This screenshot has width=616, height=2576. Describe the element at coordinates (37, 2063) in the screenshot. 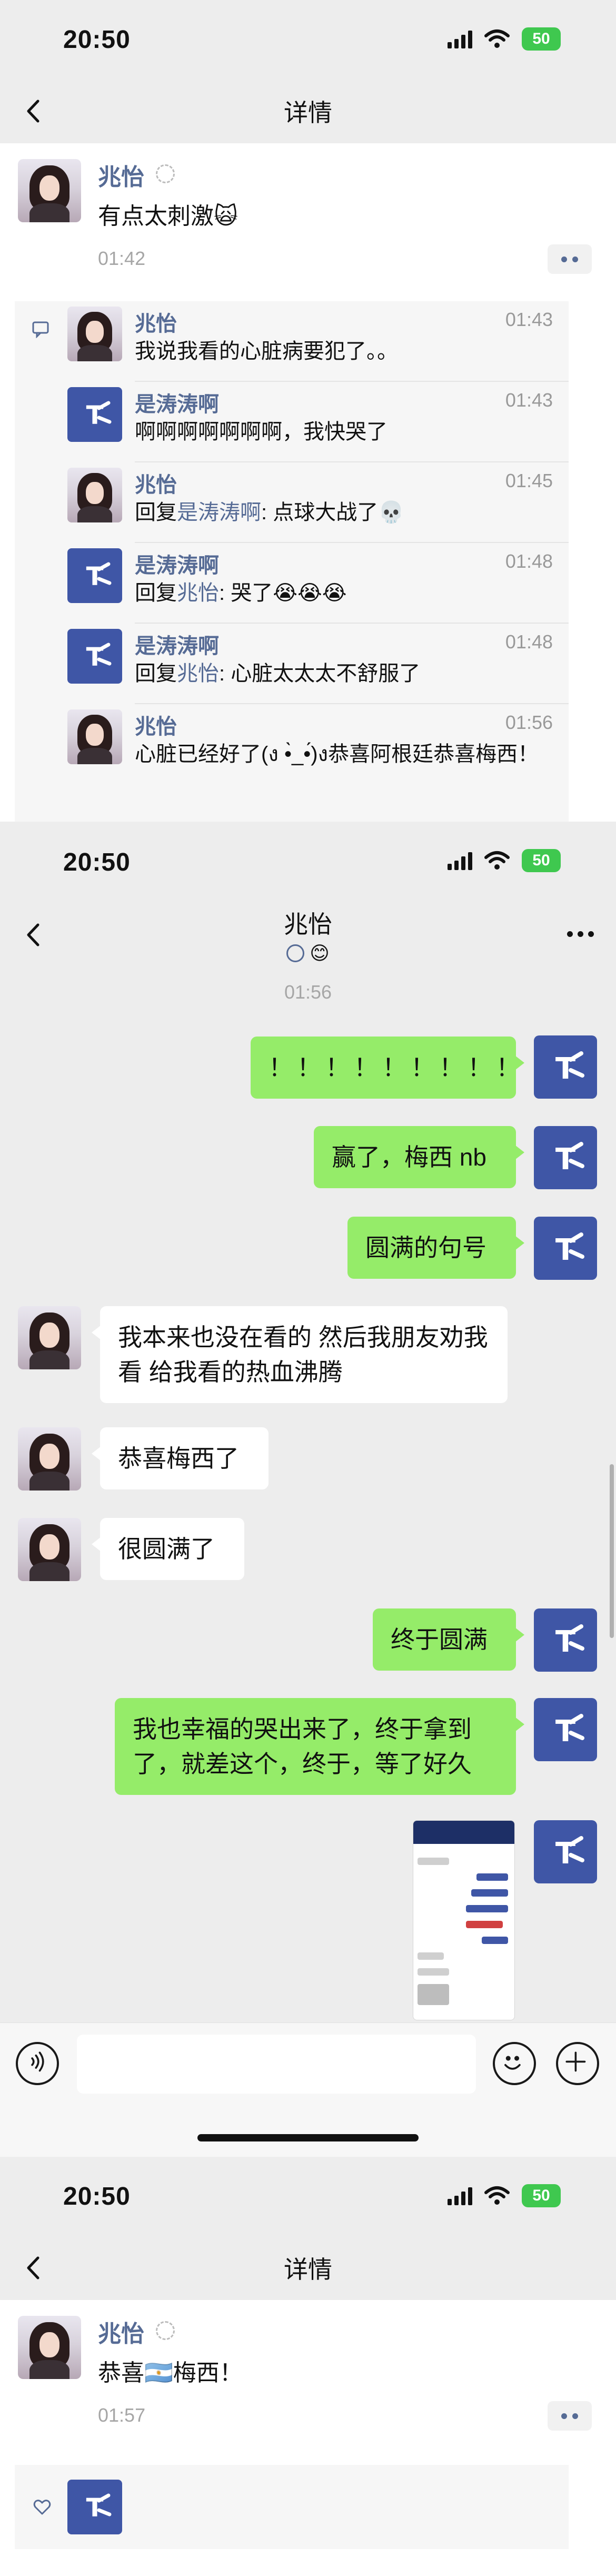

I see `voice-icon` at that location.